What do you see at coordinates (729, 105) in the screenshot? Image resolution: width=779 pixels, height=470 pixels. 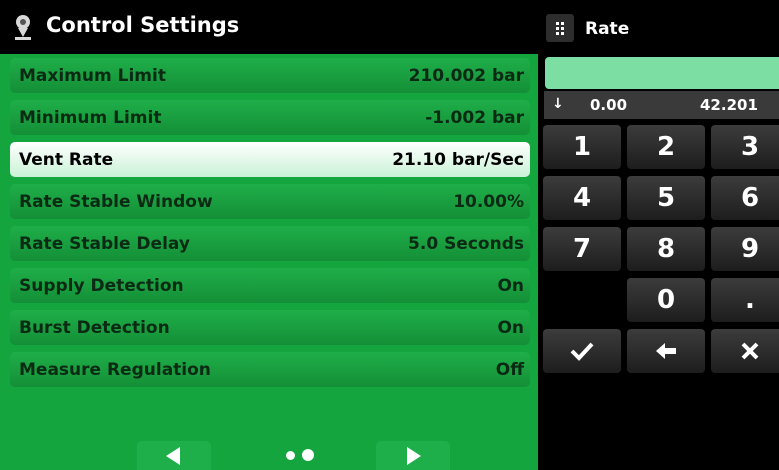 I see `range-max: 42.201` at bounding box center [729, 105].